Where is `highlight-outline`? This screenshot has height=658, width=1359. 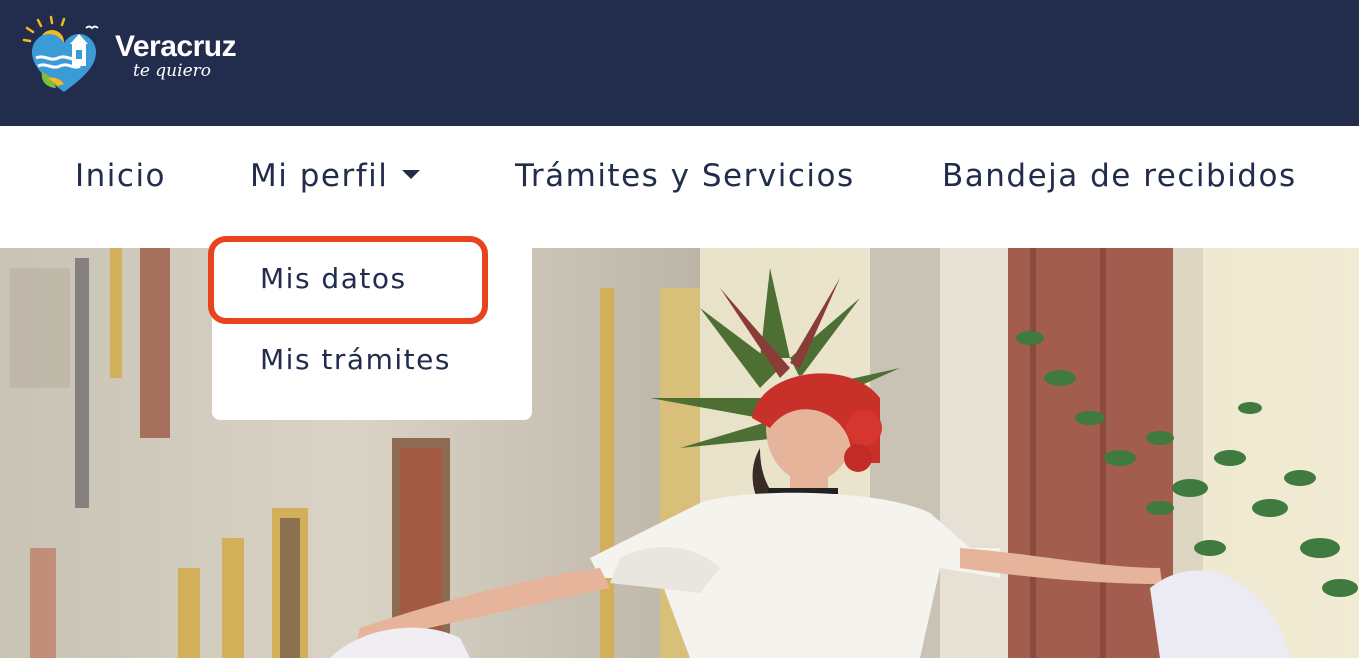 highlight-outline is located at coordinates (348, 280).